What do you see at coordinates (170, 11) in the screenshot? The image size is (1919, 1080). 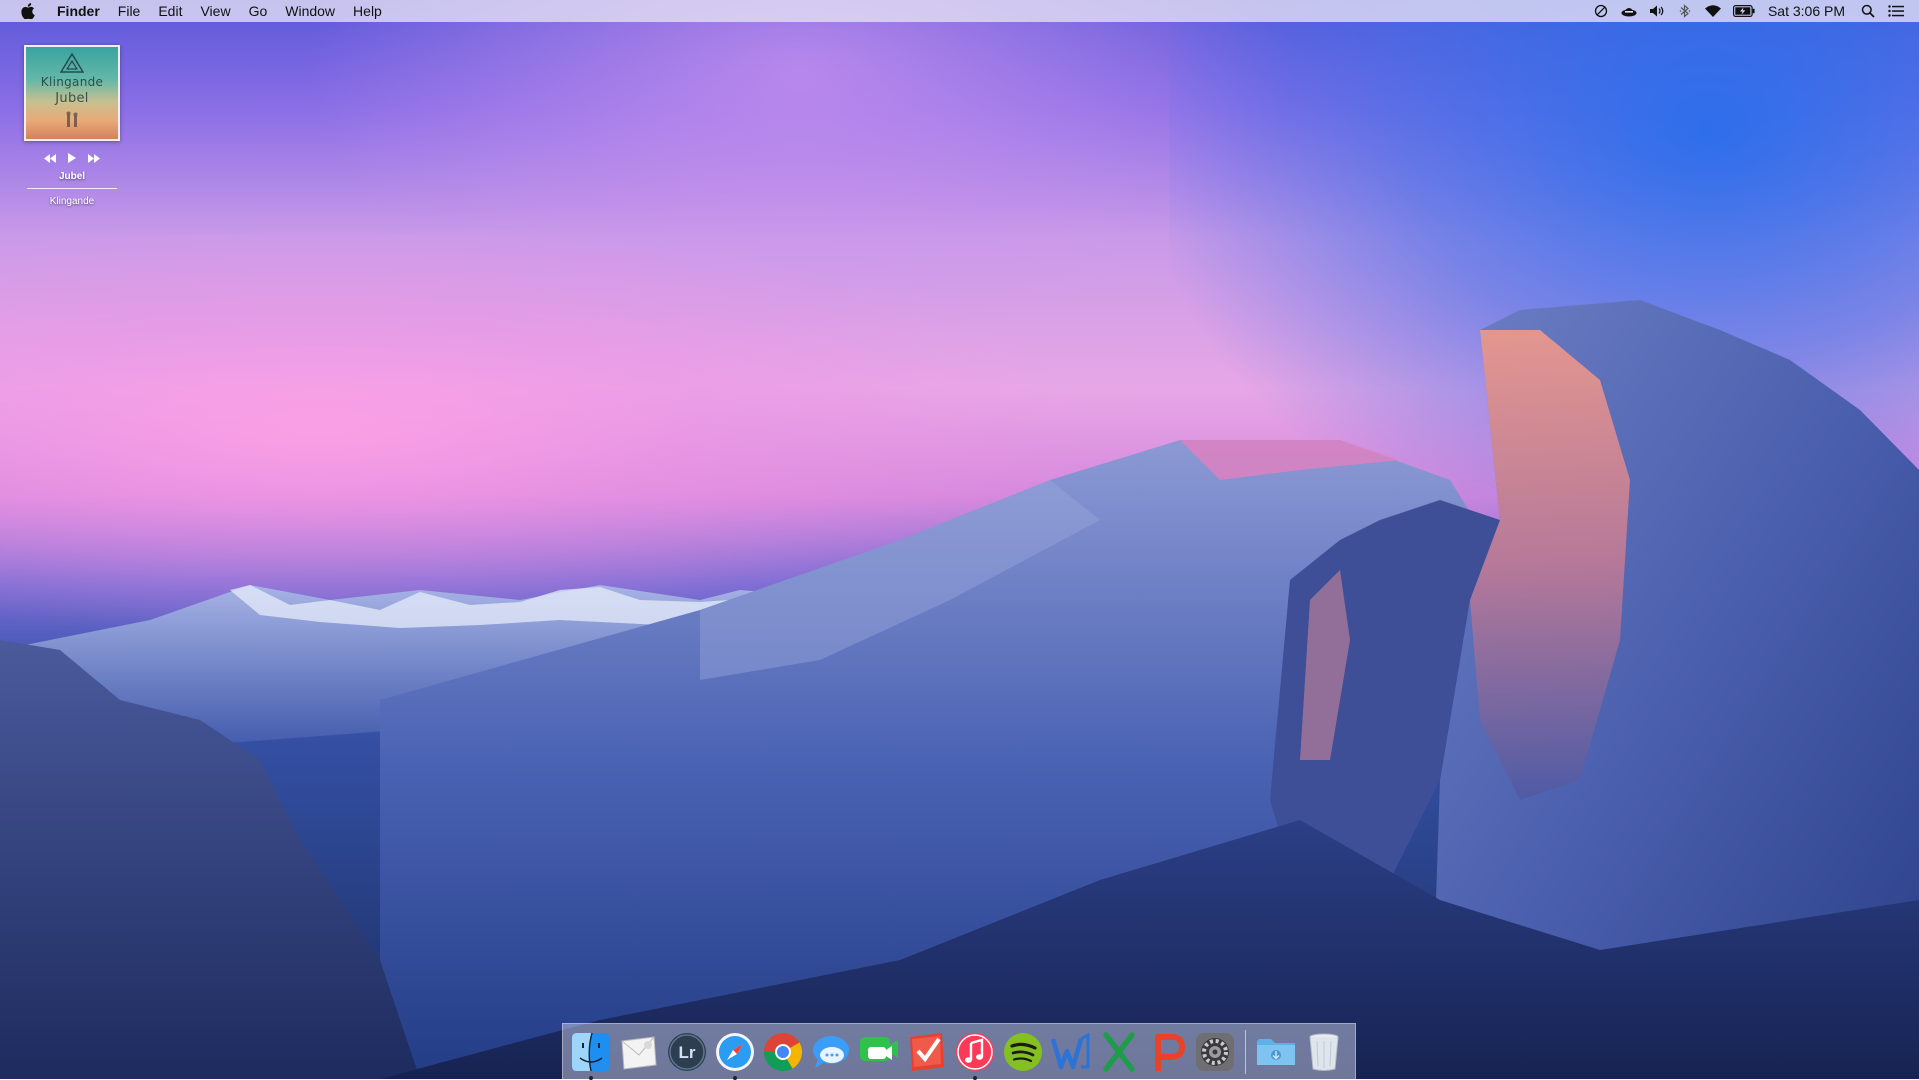 I see `menu-edit: Edit` at bounding box center [170, 11].